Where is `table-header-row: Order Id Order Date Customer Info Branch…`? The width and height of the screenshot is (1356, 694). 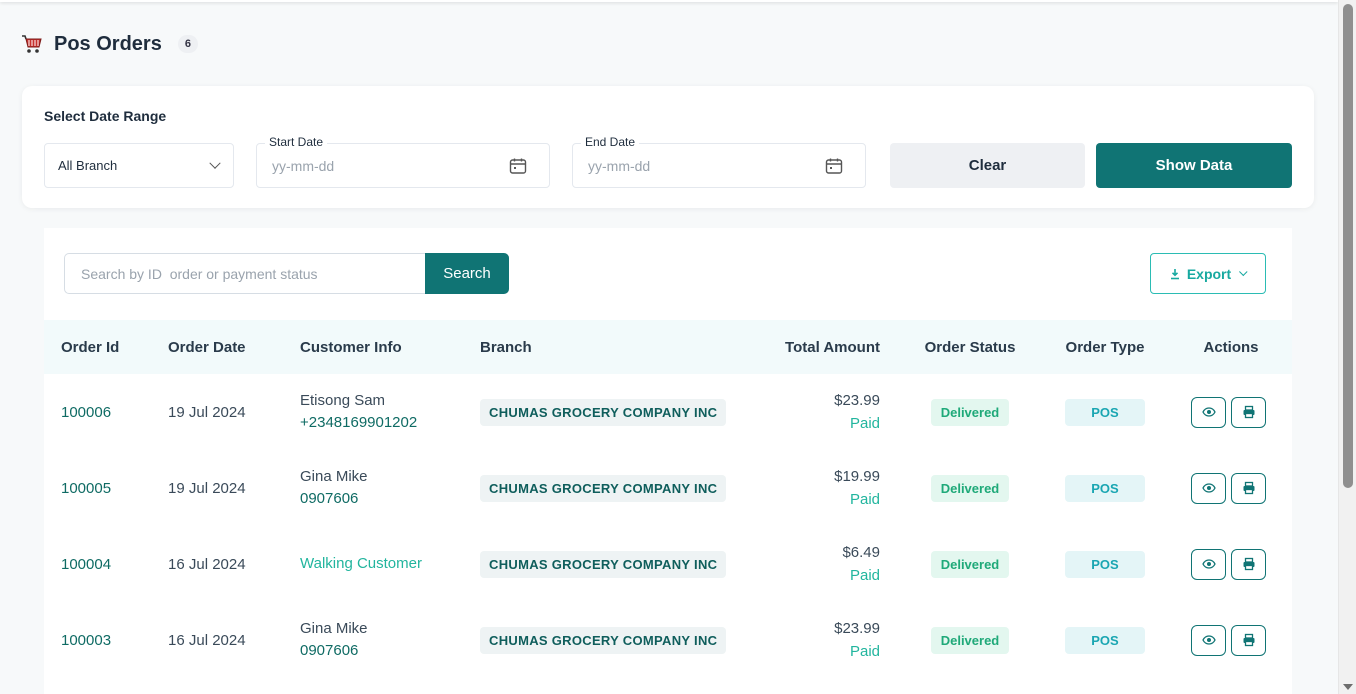
table-header-row: Order Id Order Date Customer Info Branch… is located at coordinates (668, 347).